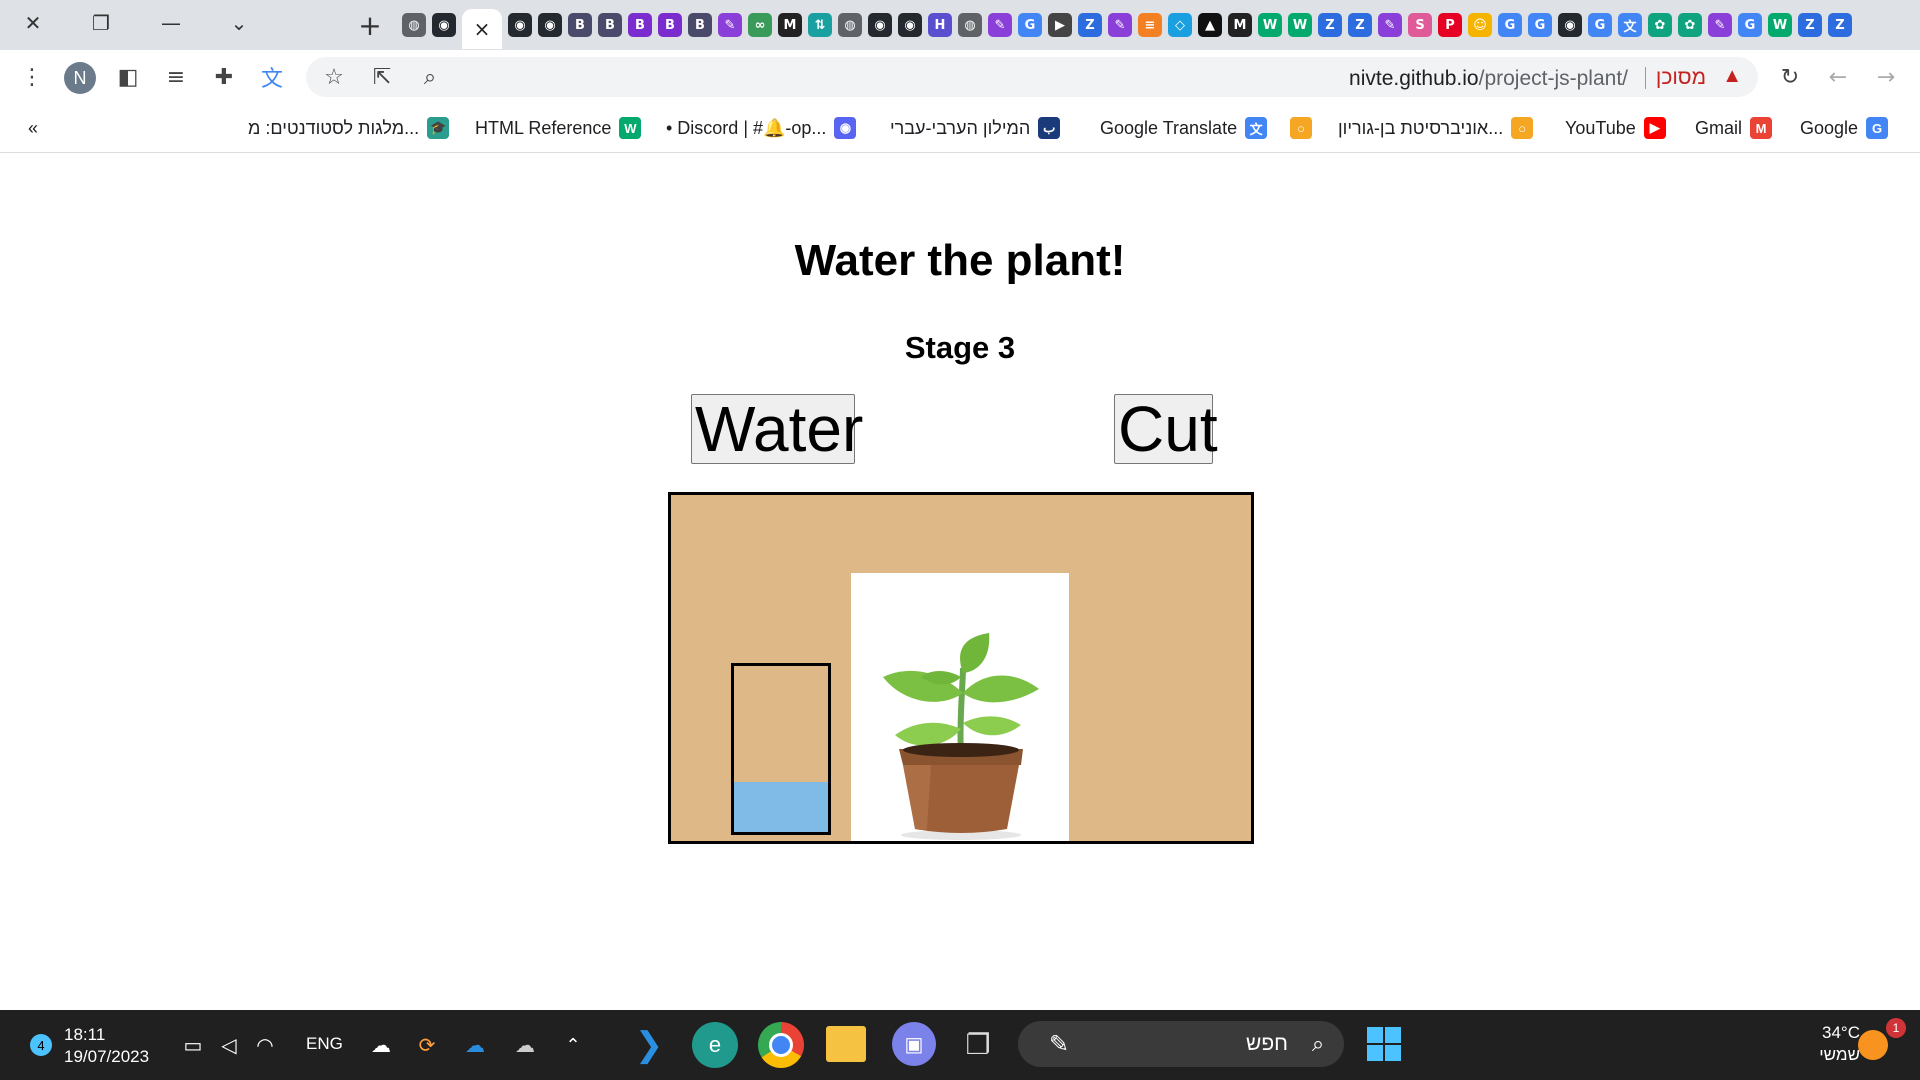 Image resolution: width=1920 pixels, height=1080 pixels. I want to click on language-indicator: ENG, so click(324, 1044).